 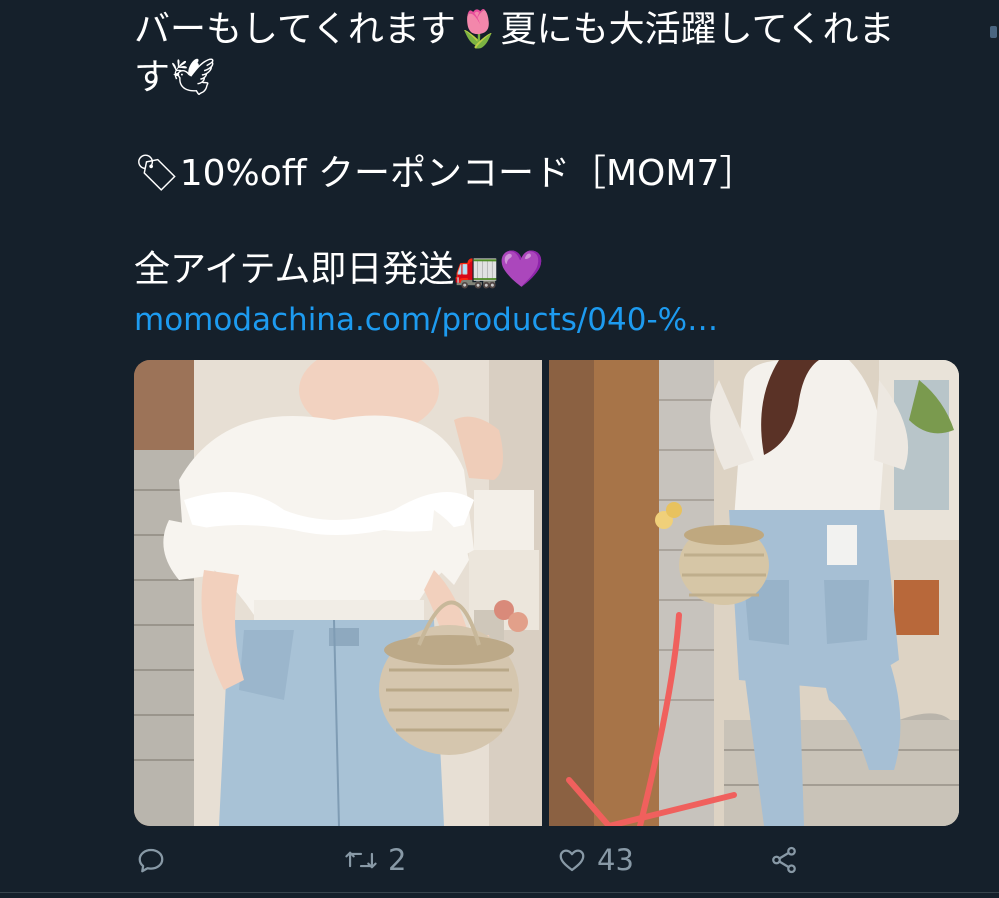 I want to click on share-icon, so click(x=784, y=860).